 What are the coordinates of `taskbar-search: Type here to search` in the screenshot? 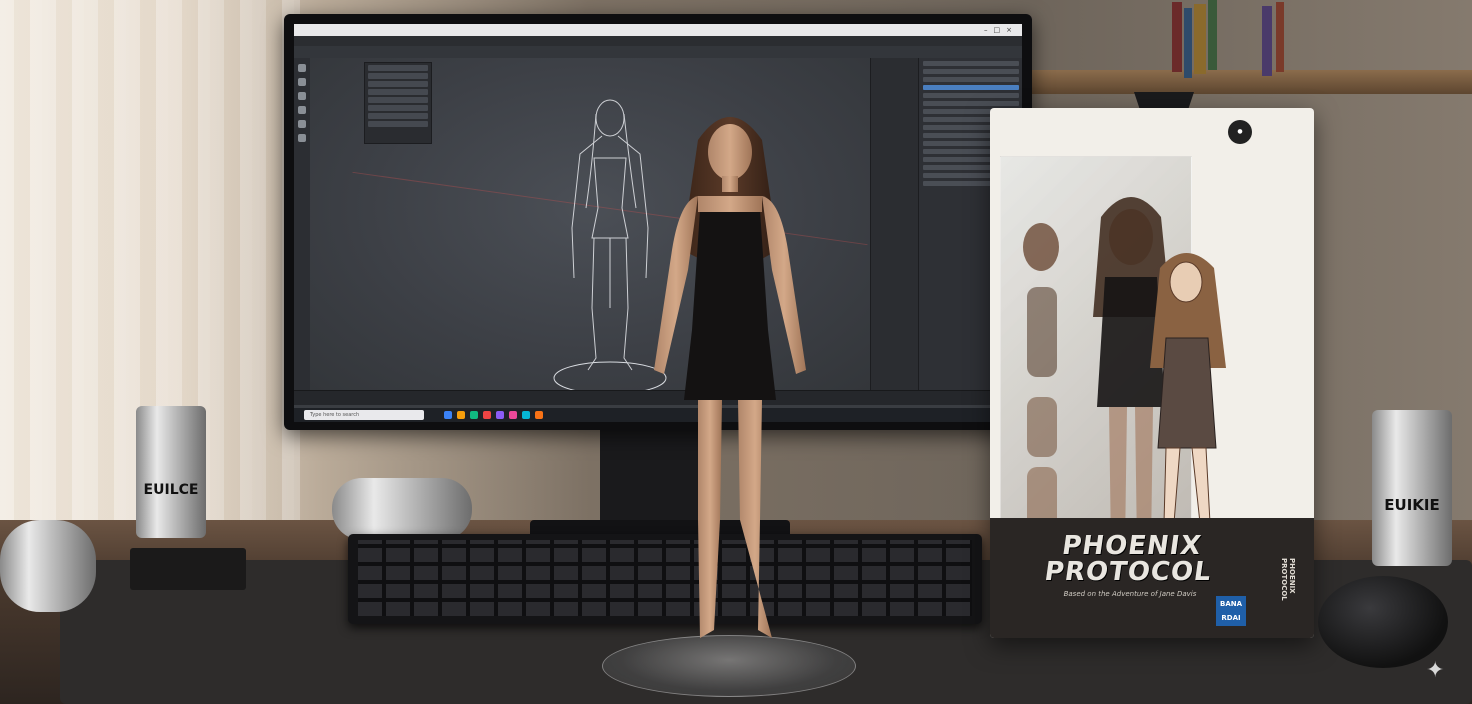 It's located at (364, 415).